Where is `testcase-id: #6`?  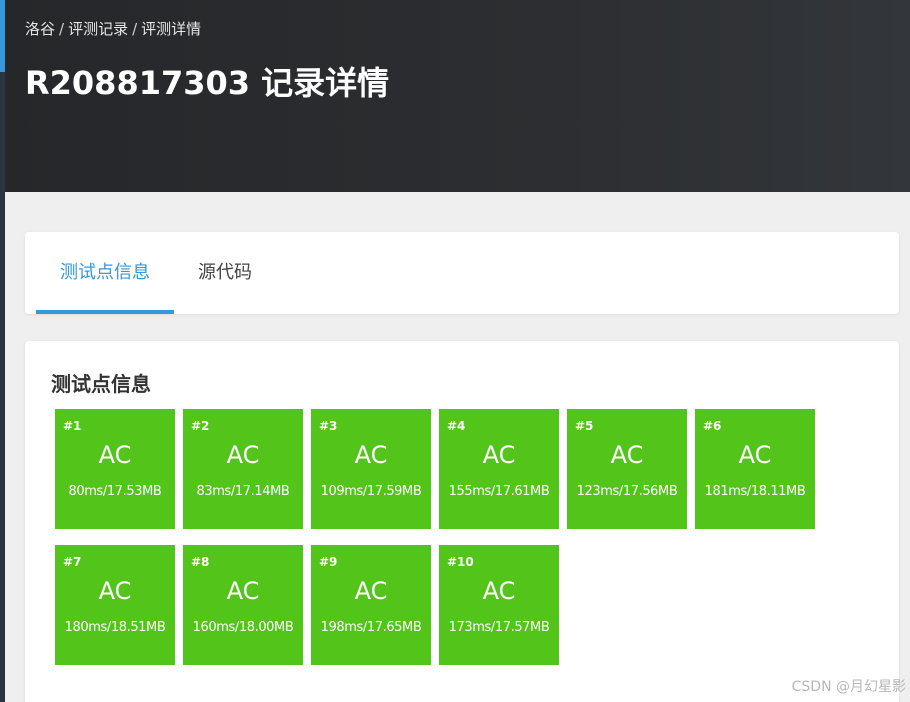
testcase-id: #6 is located at coordinates (712, 426).